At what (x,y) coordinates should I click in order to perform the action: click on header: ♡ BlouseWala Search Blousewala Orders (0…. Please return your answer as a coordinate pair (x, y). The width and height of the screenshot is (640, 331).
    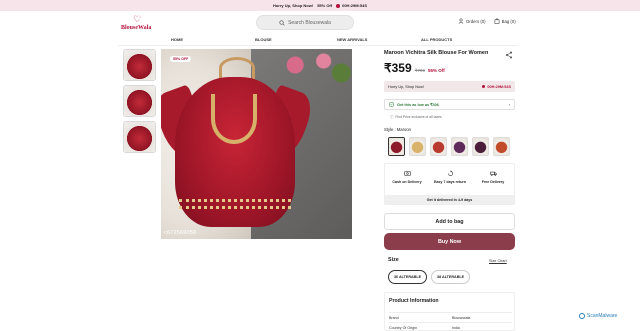
    Looking at the image, I should click on (320, 23).